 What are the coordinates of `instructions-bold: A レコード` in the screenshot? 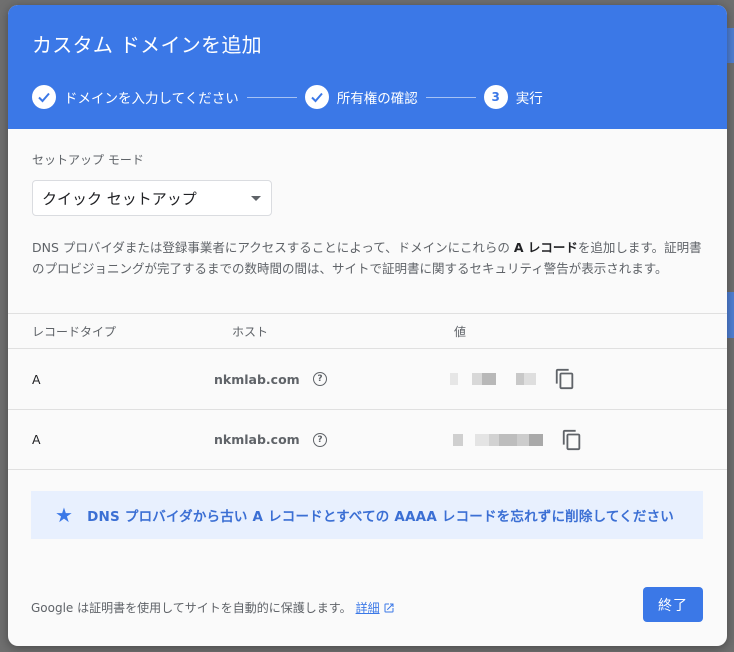 It's located at (545, 247).